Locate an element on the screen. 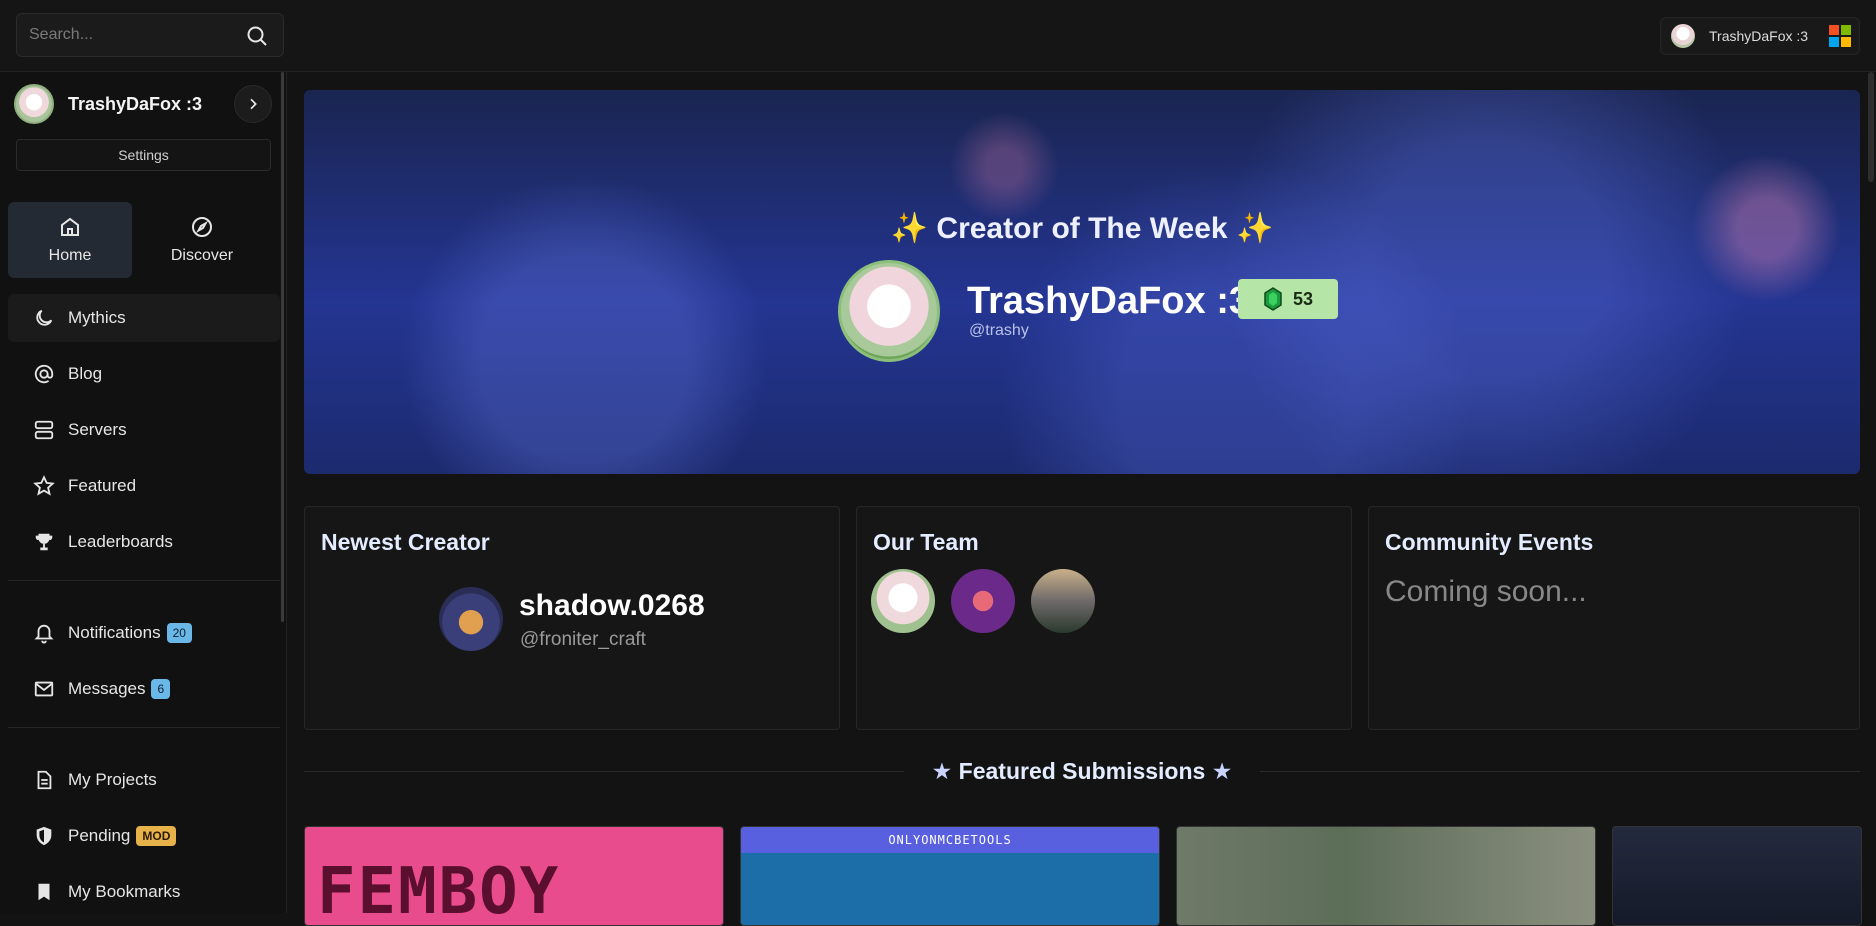 This screenshot has height=926, width=1876. card-heading: Community Events is located at coordinates (1489, 542).